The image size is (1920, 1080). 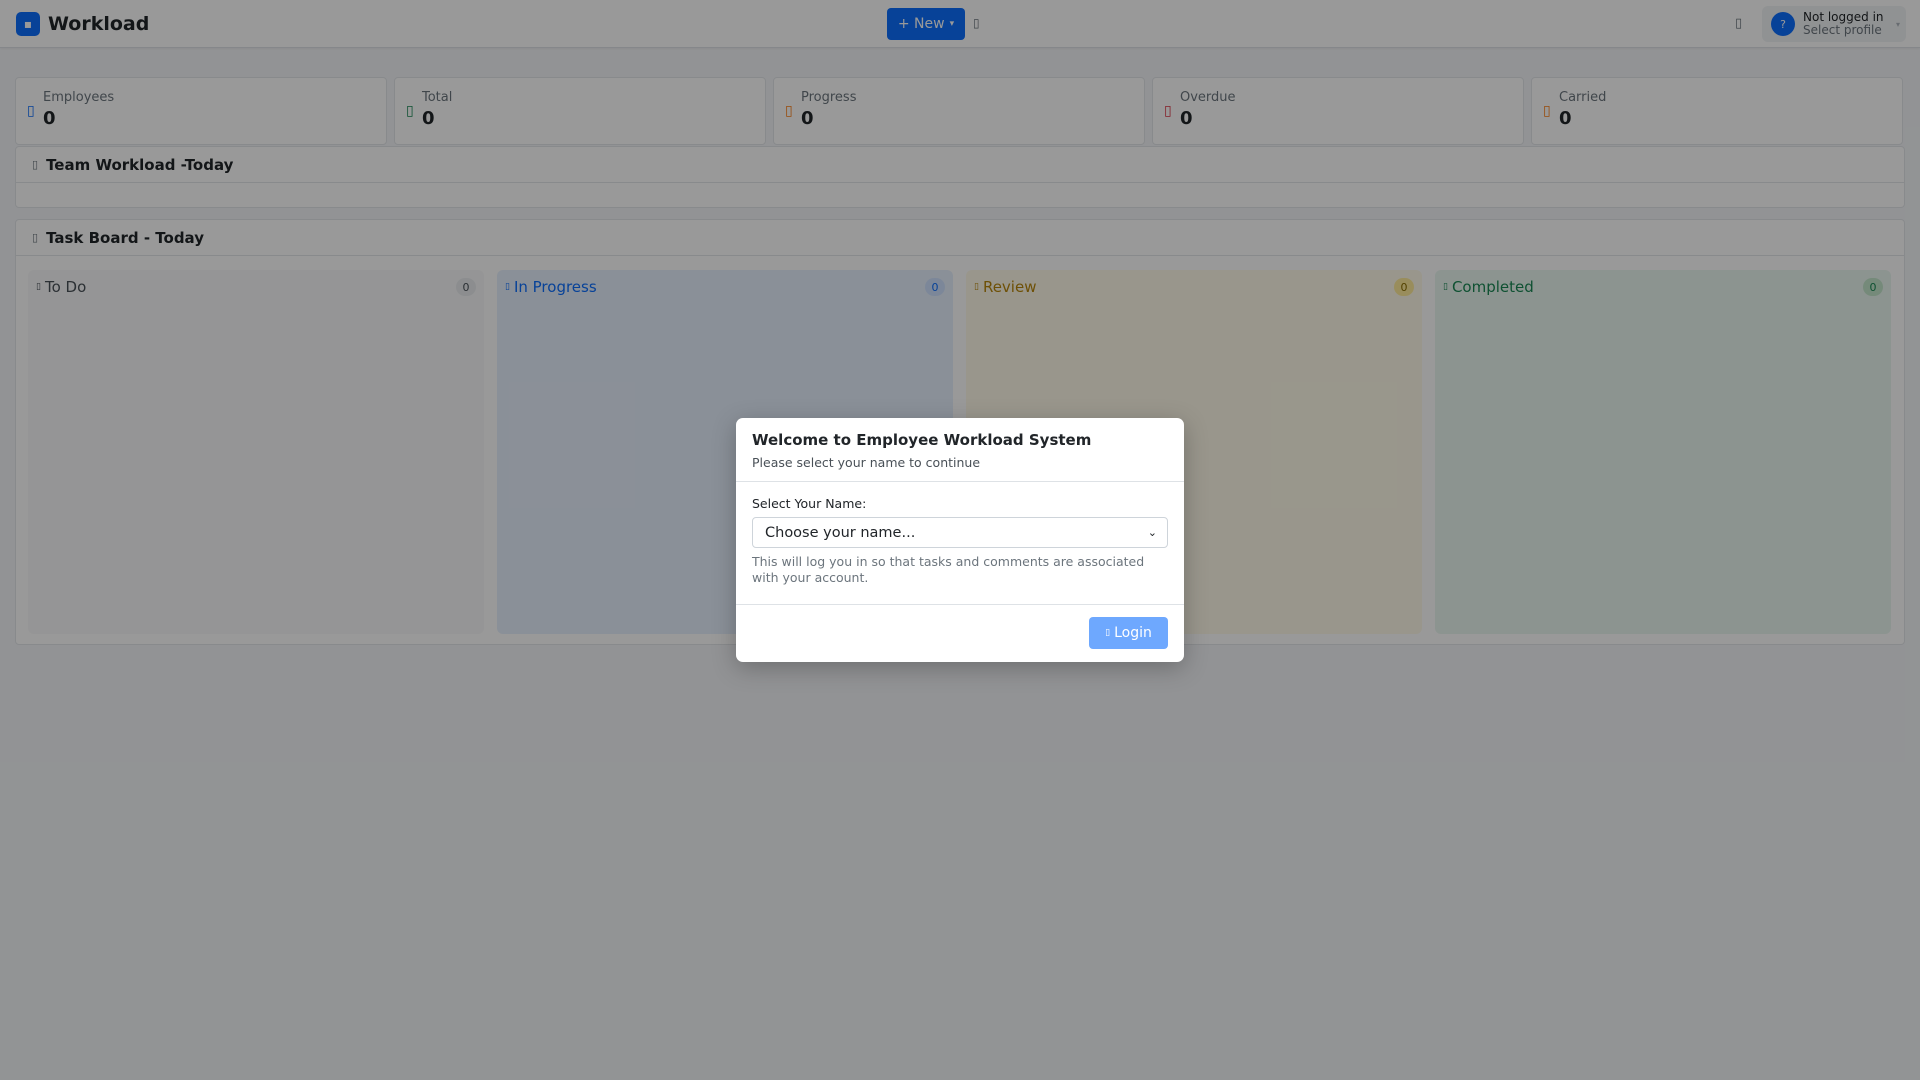 I want to click on modal-title: Welcome to Employee Workload System, so click(x=922, y=440).